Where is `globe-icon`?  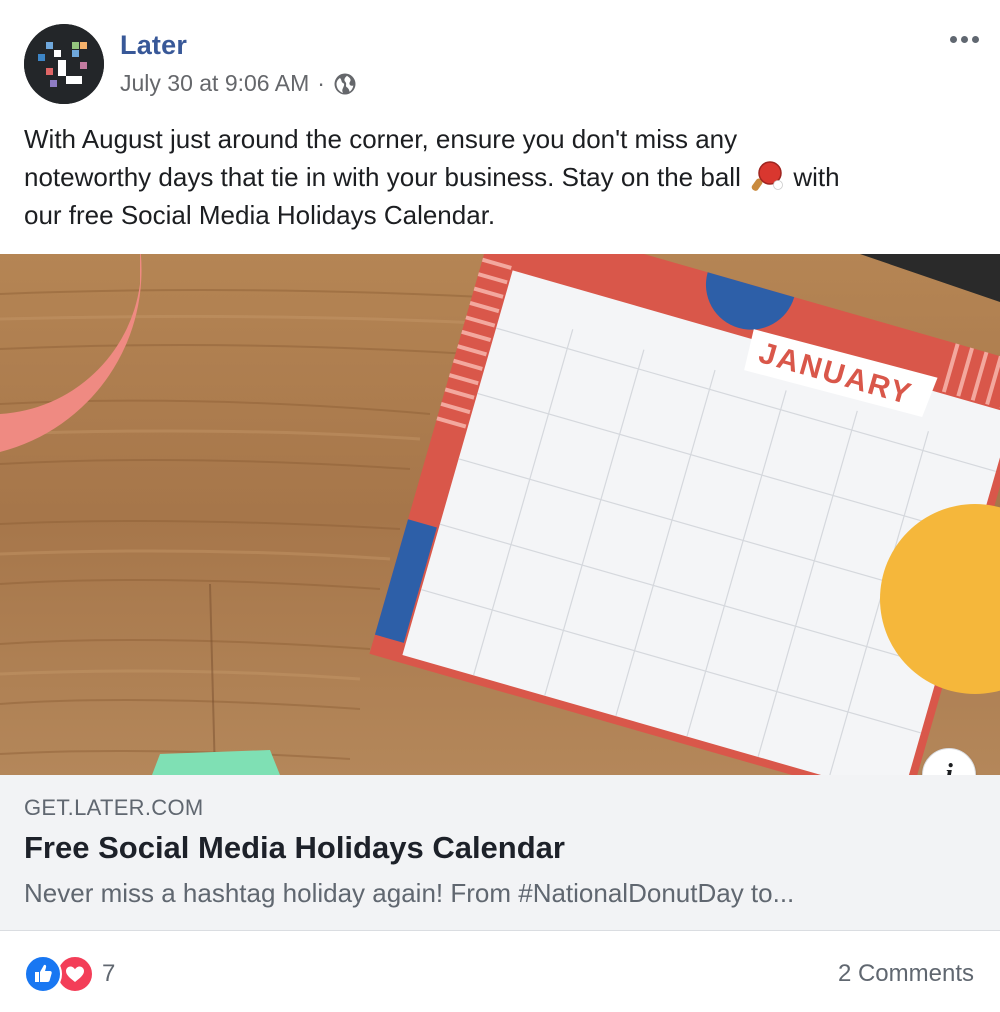
globe-icon is located at coordinates (345, 84).